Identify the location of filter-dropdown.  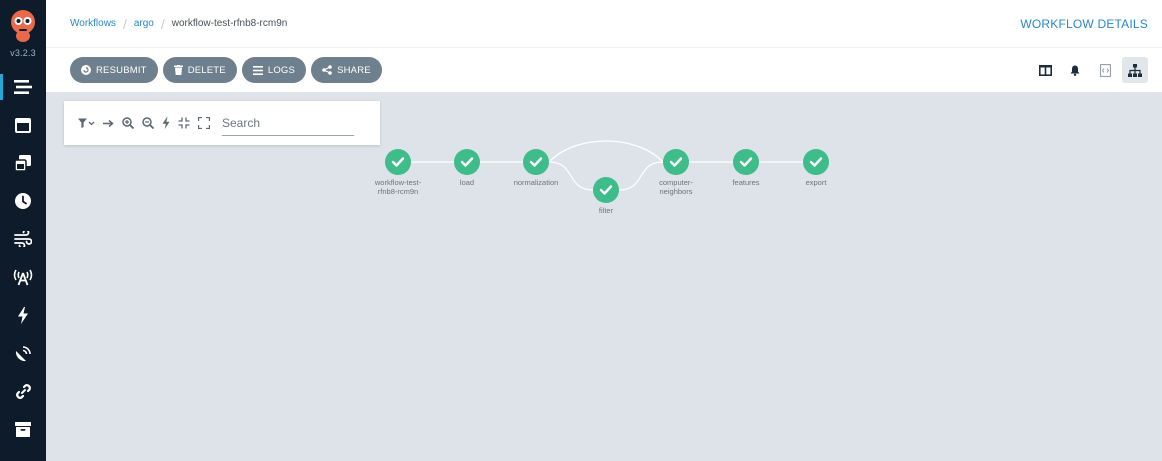
(86, 123).